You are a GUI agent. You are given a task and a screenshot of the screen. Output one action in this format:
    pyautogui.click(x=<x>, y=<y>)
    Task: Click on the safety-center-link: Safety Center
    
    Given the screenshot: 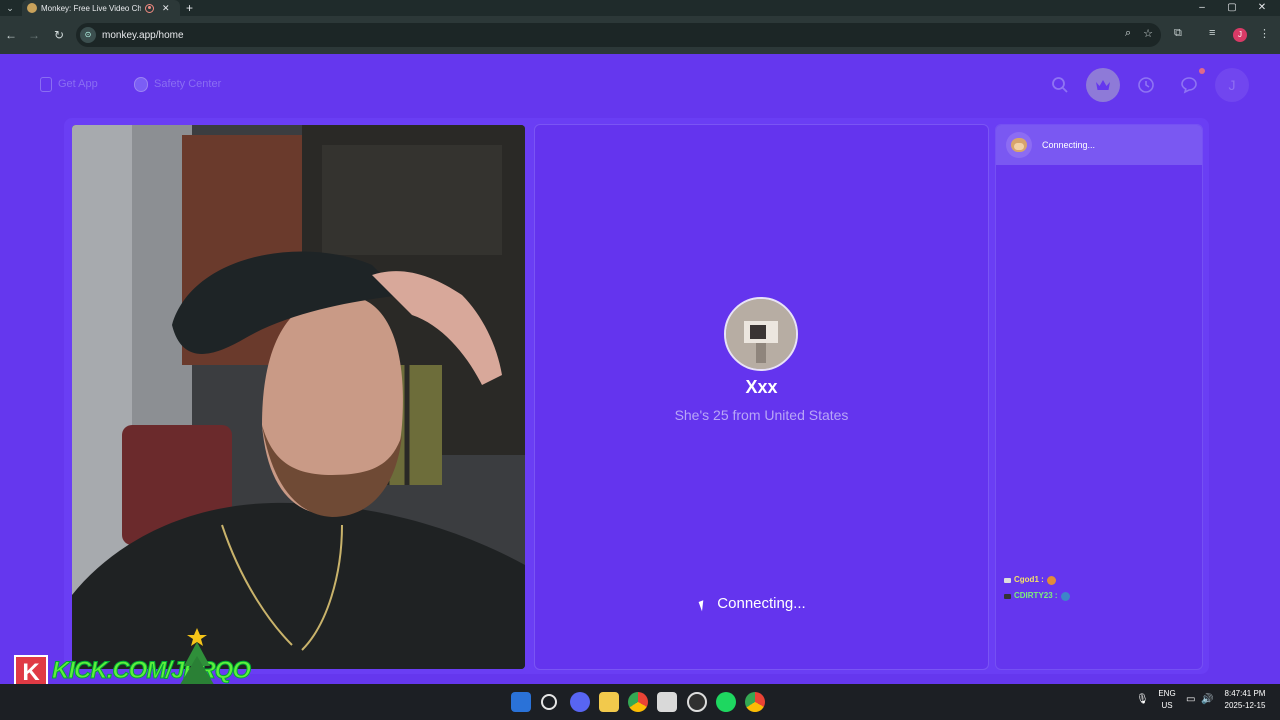 What is the action you would take?
    pyautogui.click(x=177, y=84)
    